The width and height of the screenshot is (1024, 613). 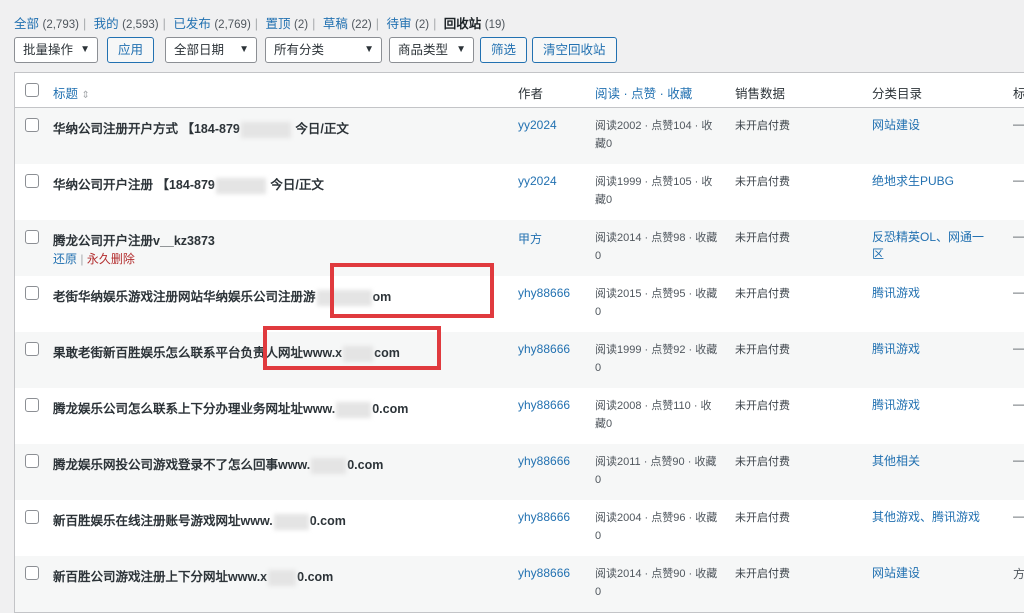 What do you see at coordinates (131, 50) in the screenshot?
I see `apply-button: 应用` at bounding box center [131, 50].